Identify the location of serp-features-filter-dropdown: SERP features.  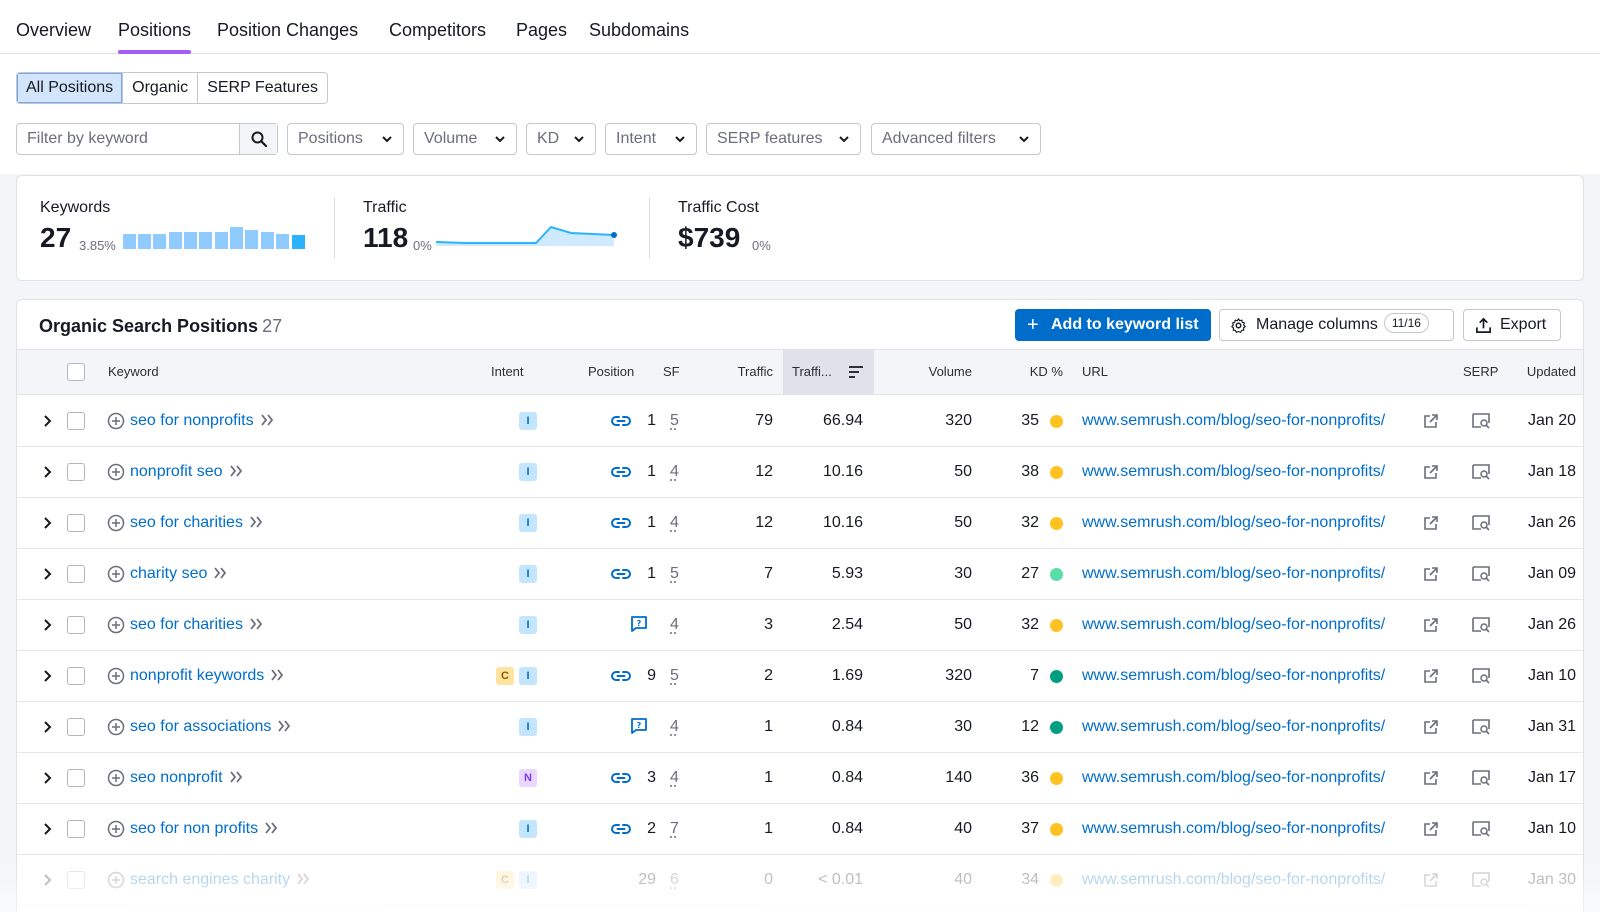
(783, 139).